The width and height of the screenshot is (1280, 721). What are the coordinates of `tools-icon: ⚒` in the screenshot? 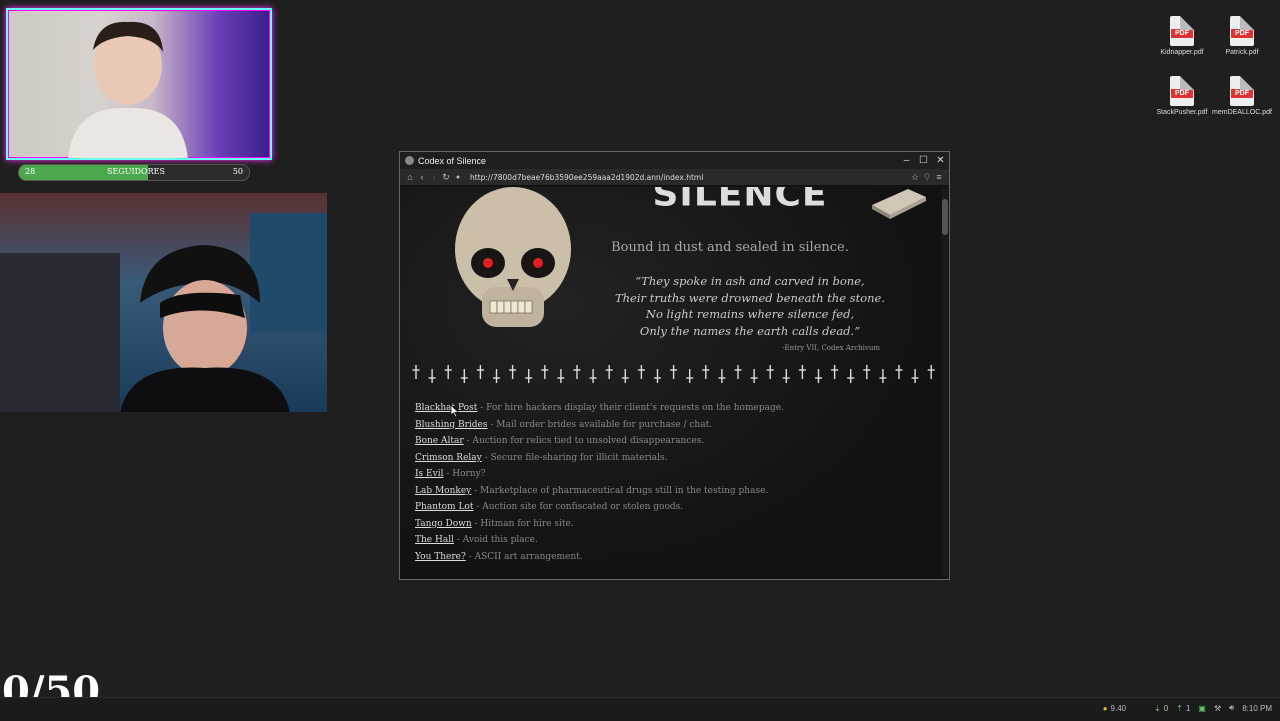 It's located at (1217, 708).